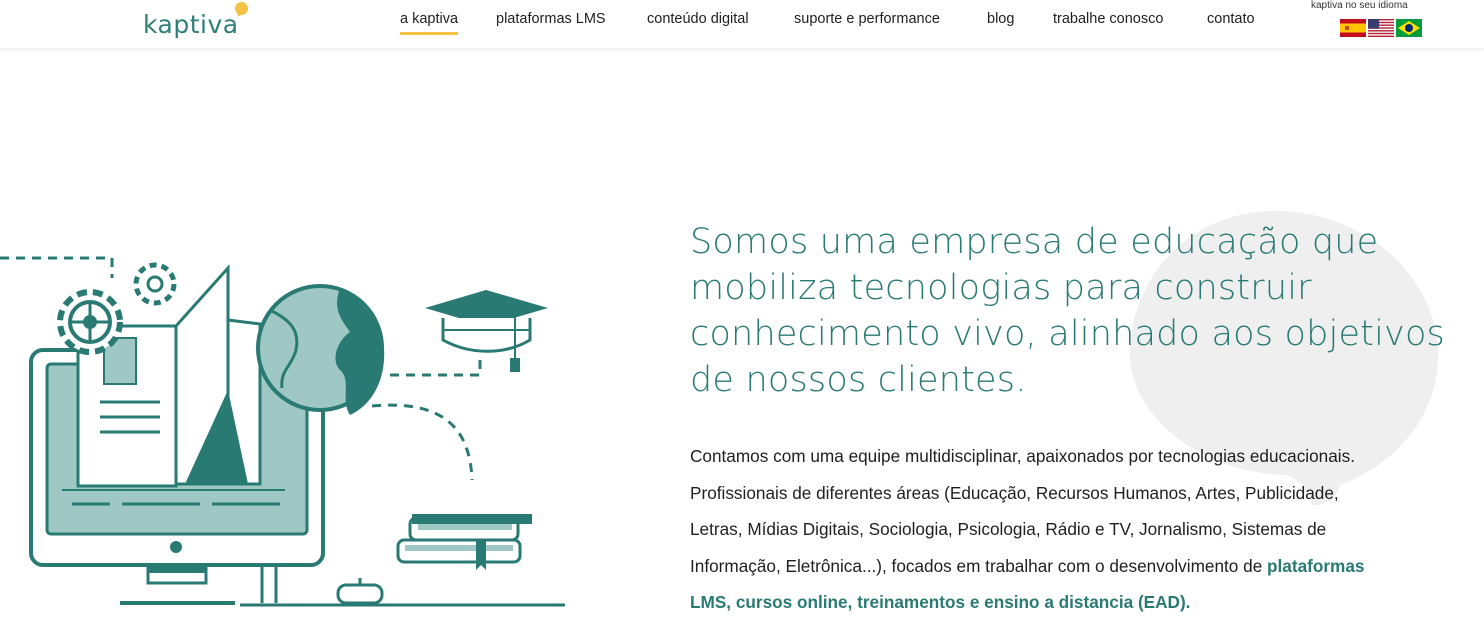 Image resolution: width=1484 pixels, height=622 pixels. What do you see at coordinates (1108, 19) in the screenshot?
I see `nav-item-trabalhe-conosco: trabalhe conosco` at bounding box center [1108, 19].